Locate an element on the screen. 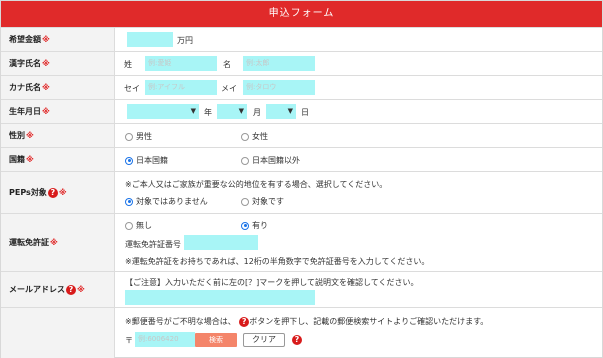  mei-label: 名 is located at coordinates (227, 64).